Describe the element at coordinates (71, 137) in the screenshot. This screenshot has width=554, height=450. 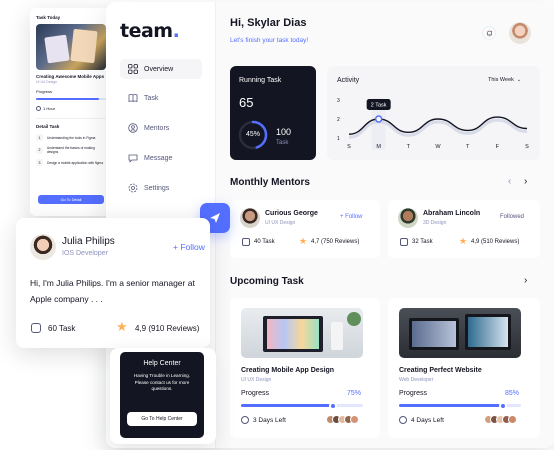
I see `detail-step-1: 1 Understanding the tools in Figma` at that location.